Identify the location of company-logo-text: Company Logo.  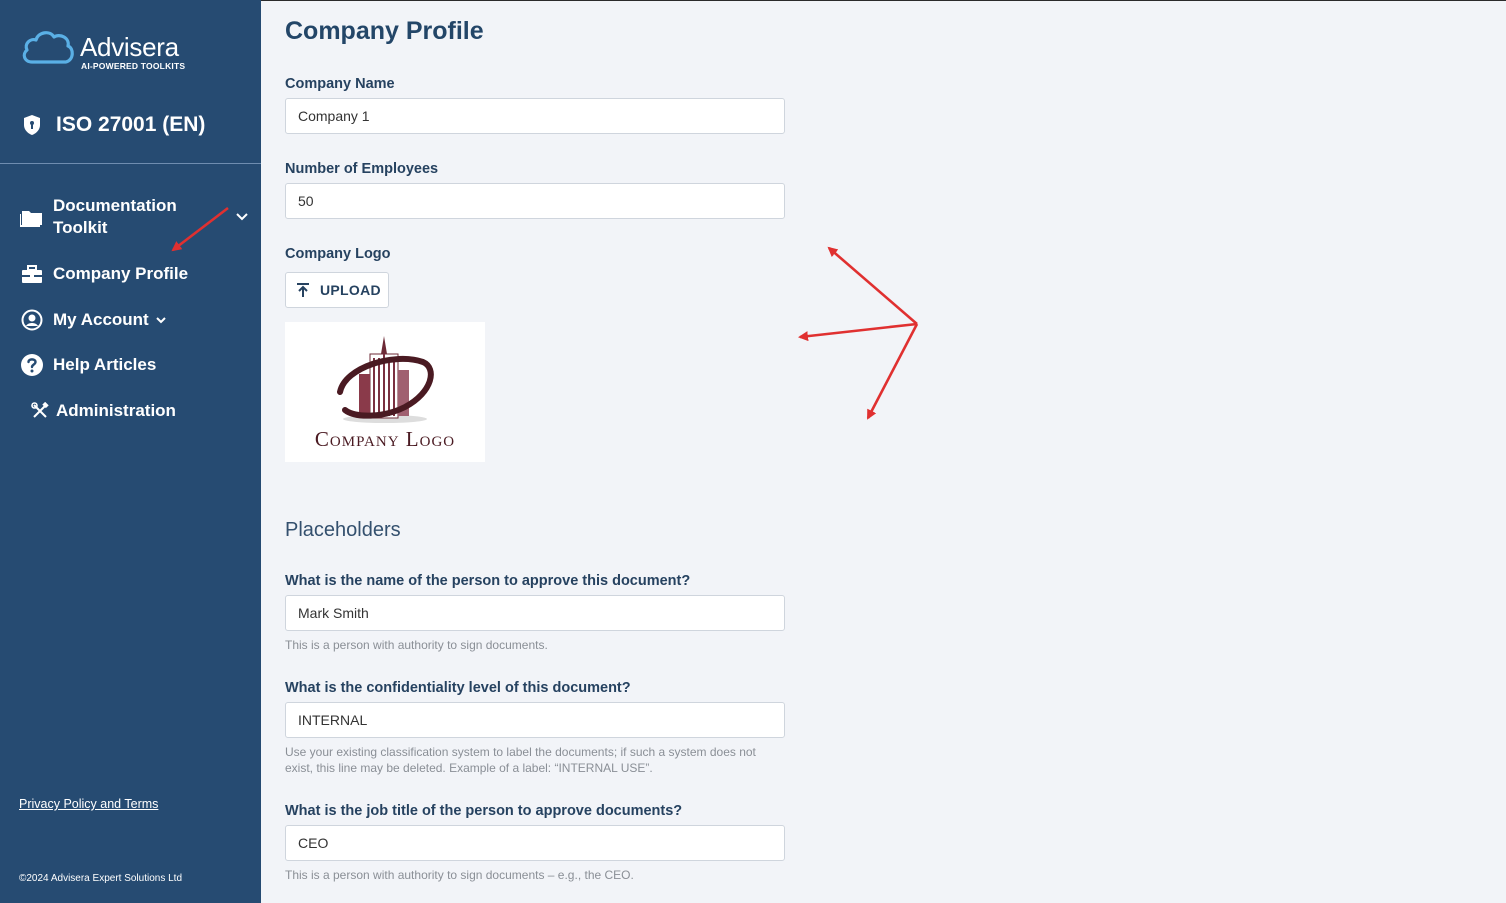
(385, 439).